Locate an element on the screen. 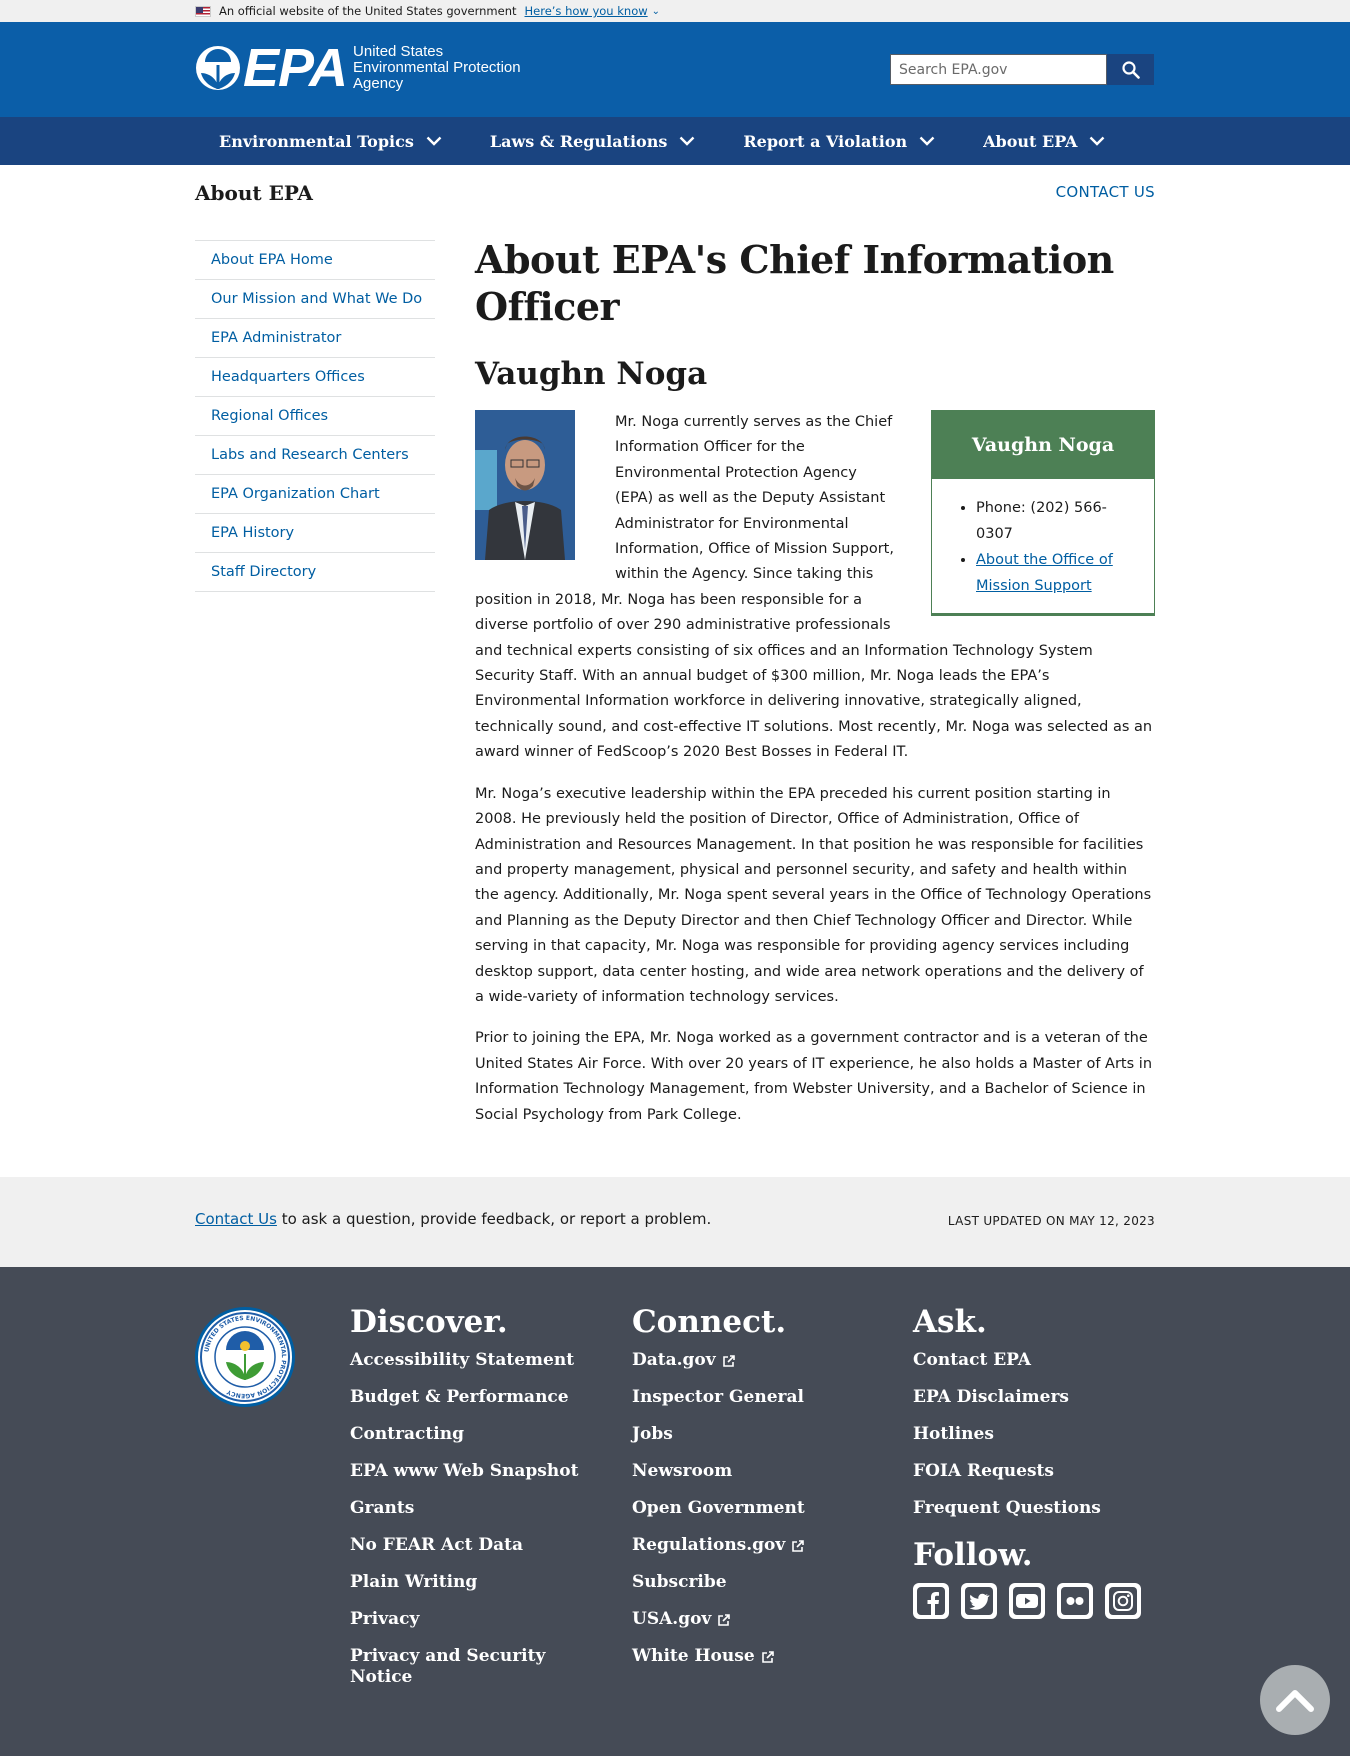 The height and width of the screenshot is (1756, 1350). sidebar-item-mission: Our Mission and What We Do is located at coordinates (315, 299).